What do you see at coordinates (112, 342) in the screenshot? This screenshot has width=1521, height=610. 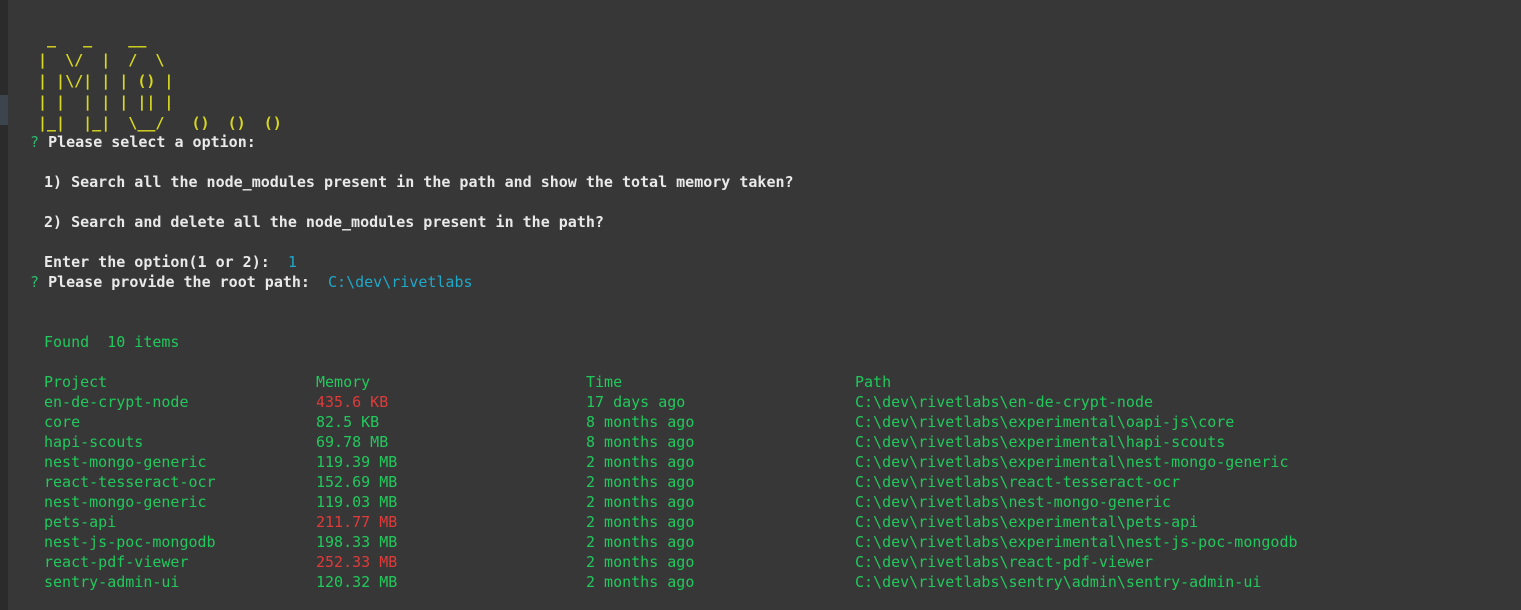 I see `found-items-status: Found 10 items` at bounding box center [112, 342].